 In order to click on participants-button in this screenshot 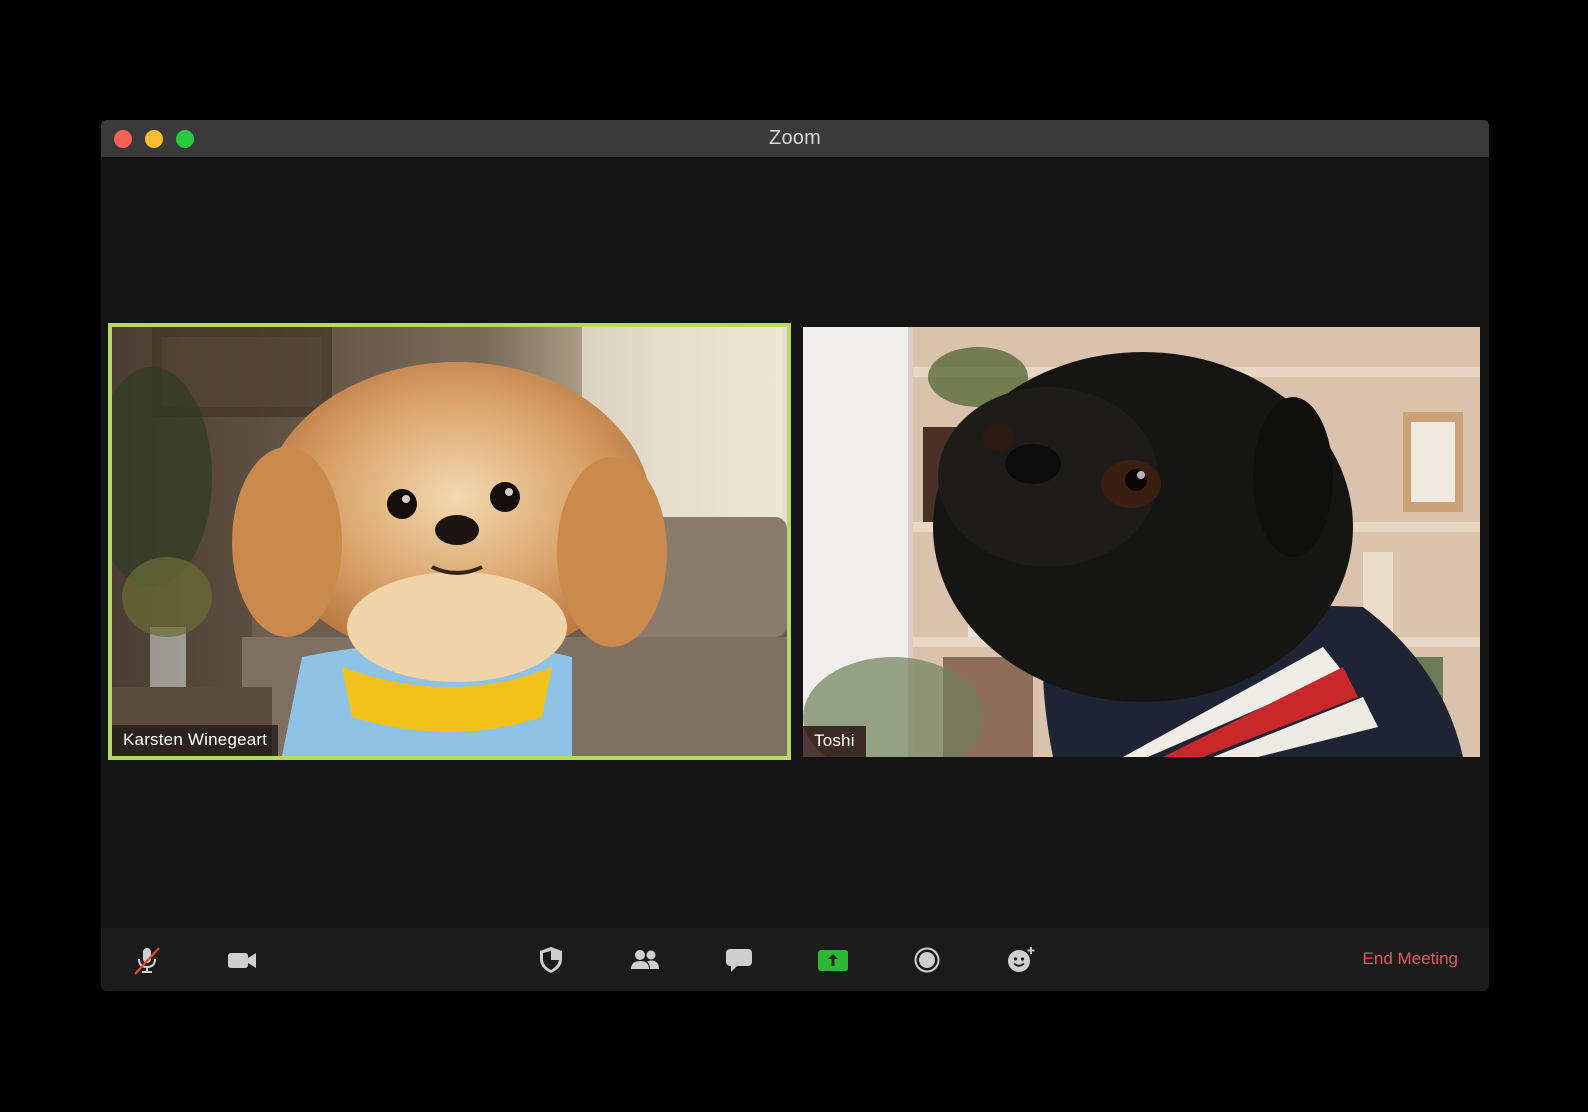, I will do `click(645, 960)`.